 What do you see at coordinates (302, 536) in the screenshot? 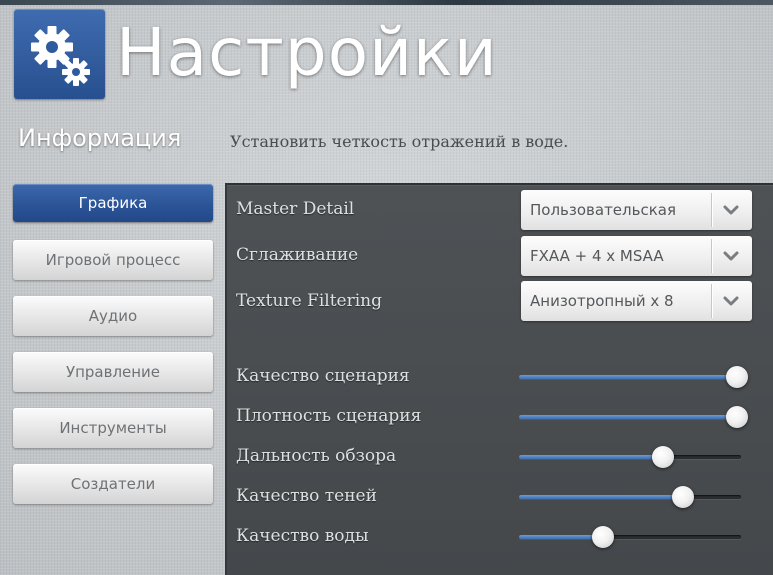
I see `water-quality-label: Качество воды` at bounding box center [302, 536].